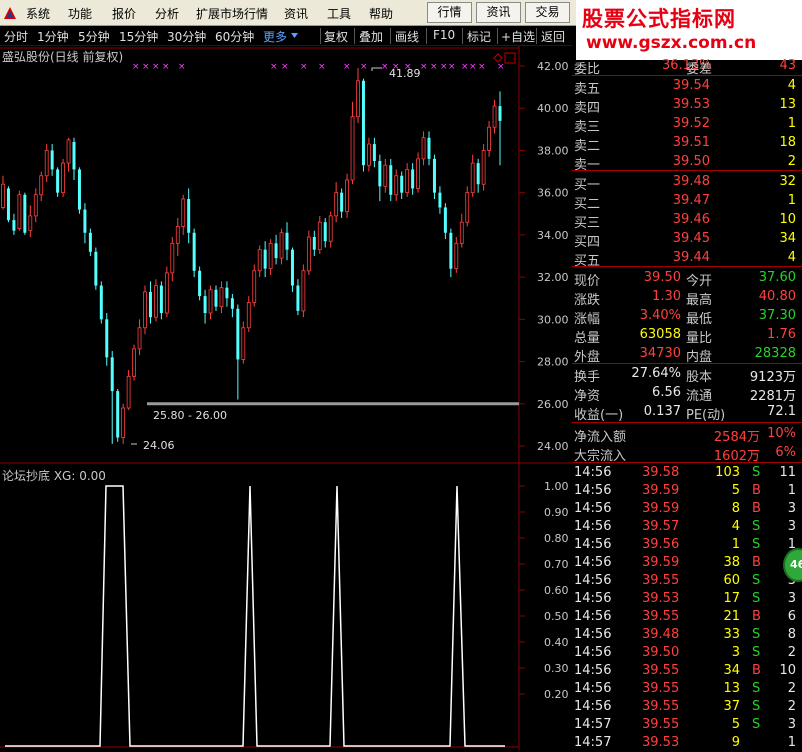 The image size is (802, 752). Describe the element at coordinates (444, 35) in the screenshot. I see `f10-button: F10` at that location.